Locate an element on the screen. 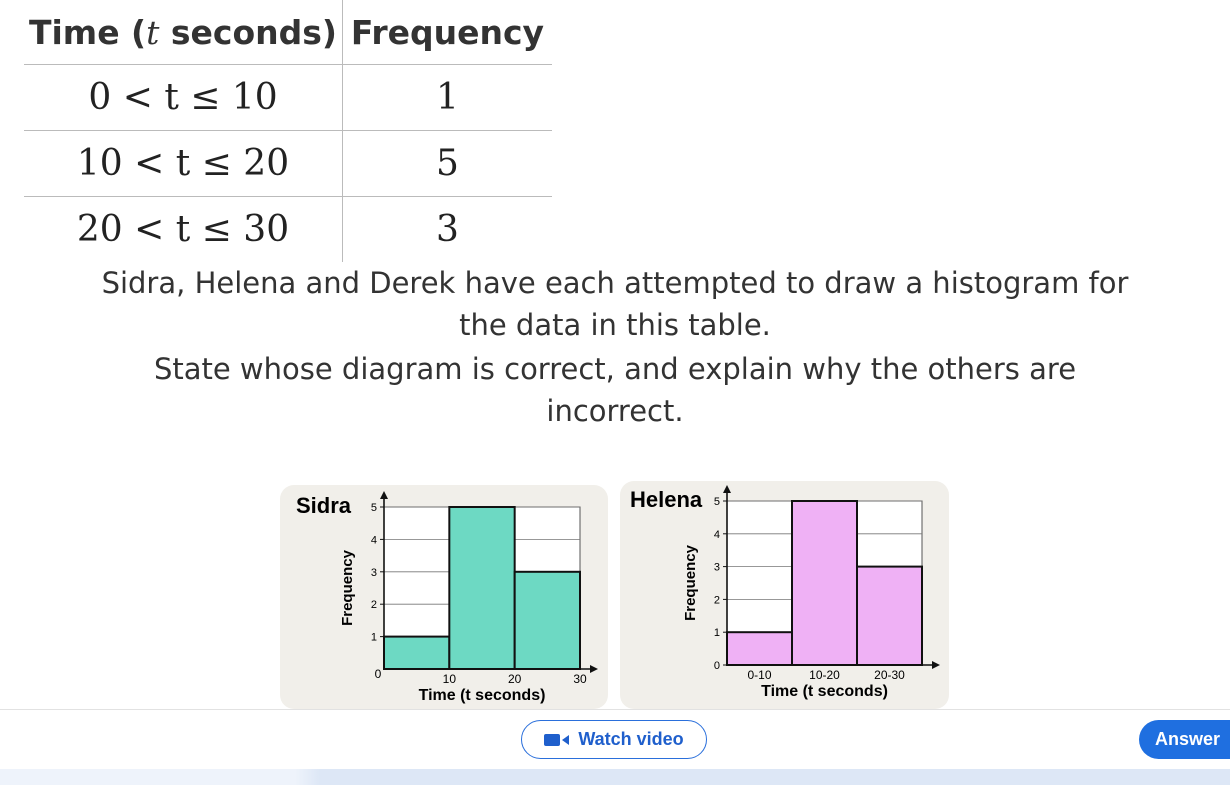  chart-title: Sidra is located at coordinates (324, 505).